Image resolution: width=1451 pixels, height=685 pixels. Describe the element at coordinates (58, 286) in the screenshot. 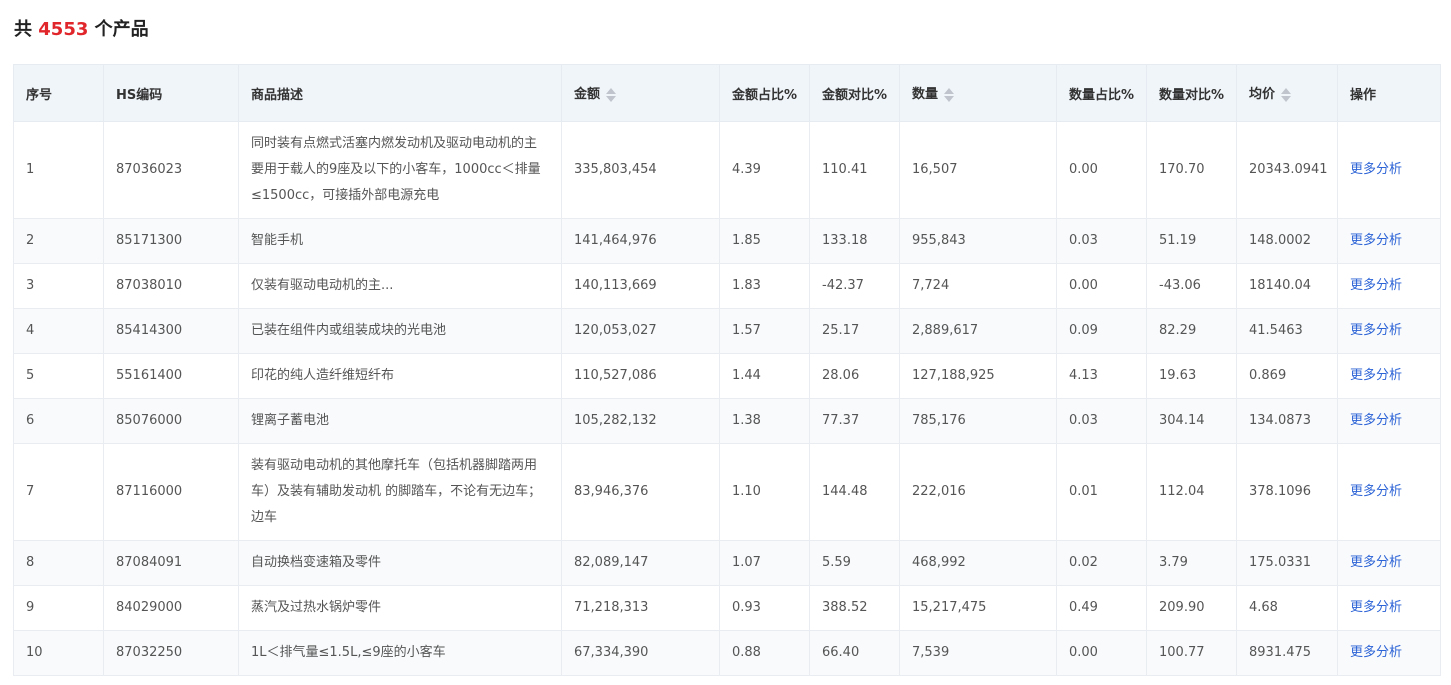

I see `cell-index: 3` at that location.